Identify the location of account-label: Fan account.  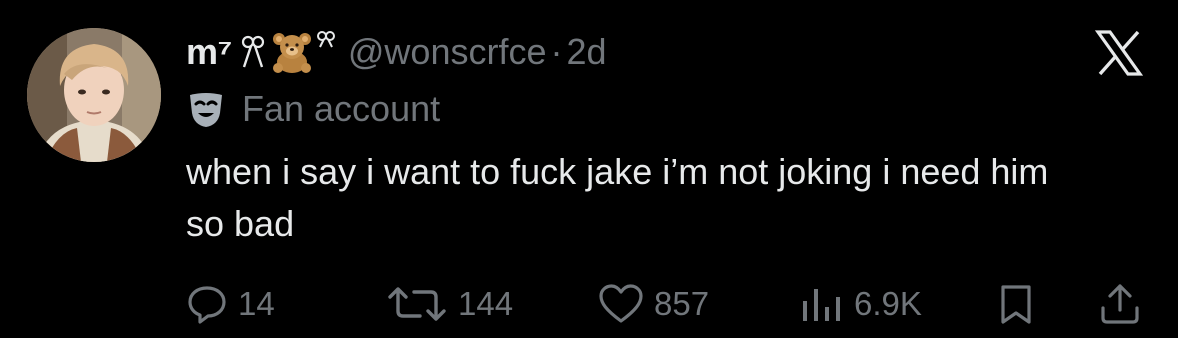
(313, 109).